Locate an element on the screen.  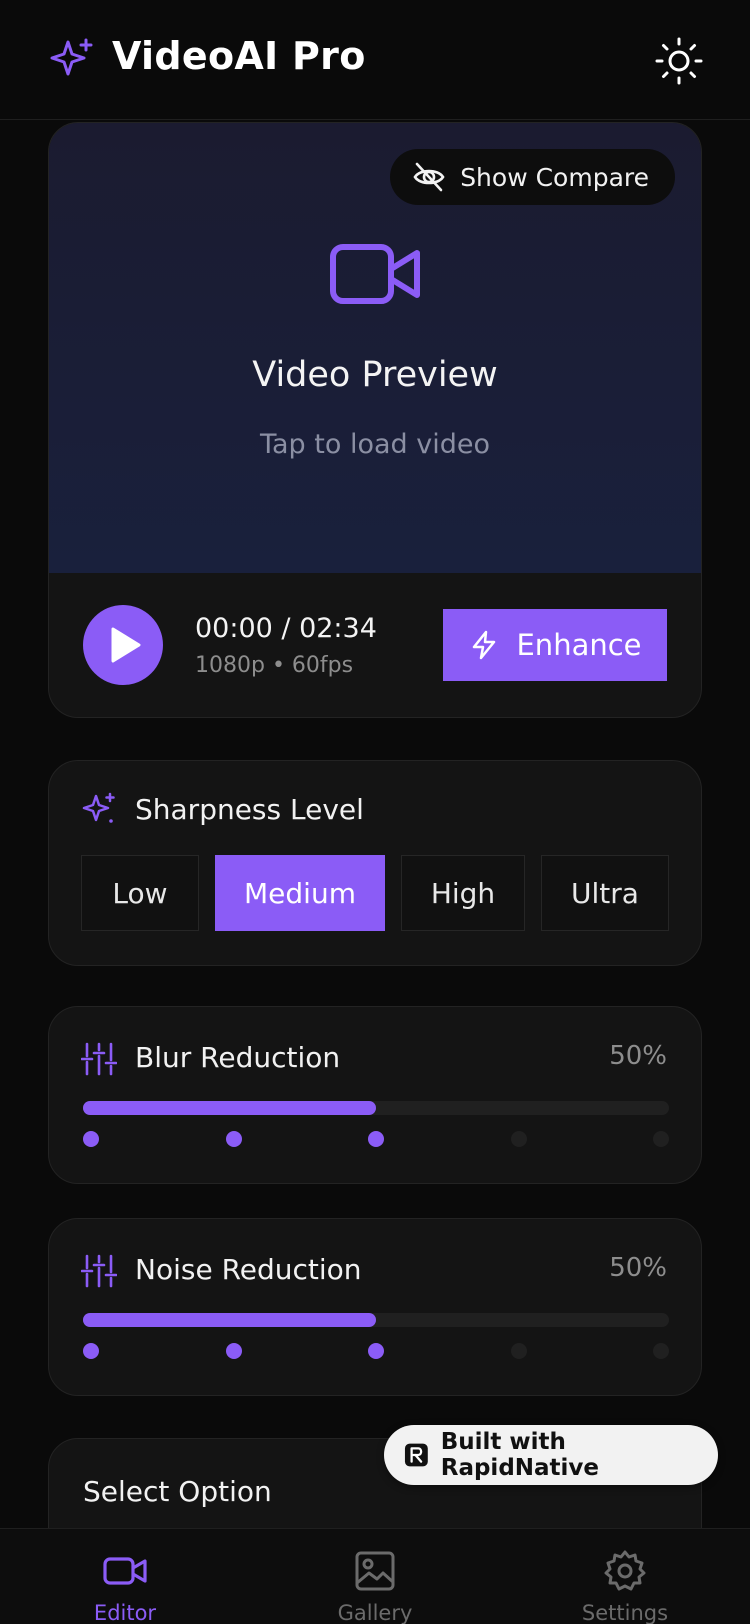
video-icon is located at coordinates (125, 1571).